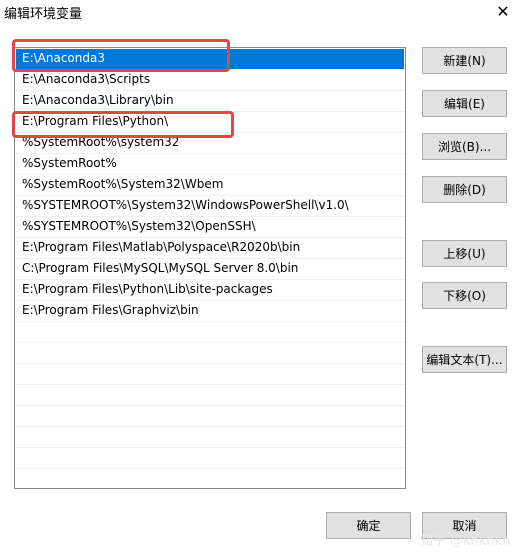 Image resolution: width=521 pixels, height=559 pixels. I want to click on list-item-text: %SystemRoot%, so click(69, 163).